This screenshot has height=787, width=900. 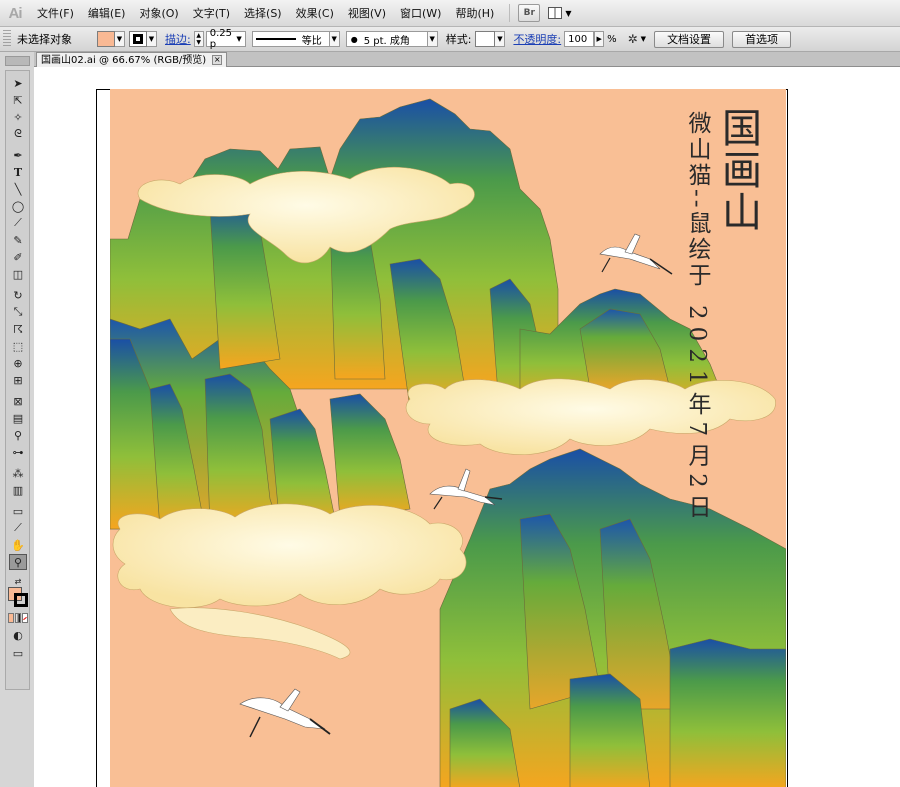 What do you see at coordinates (18, 473) in the screenshot?
I see `symbol-sprayer-tool-icon: ⁂` at bounding box center [18, 473].